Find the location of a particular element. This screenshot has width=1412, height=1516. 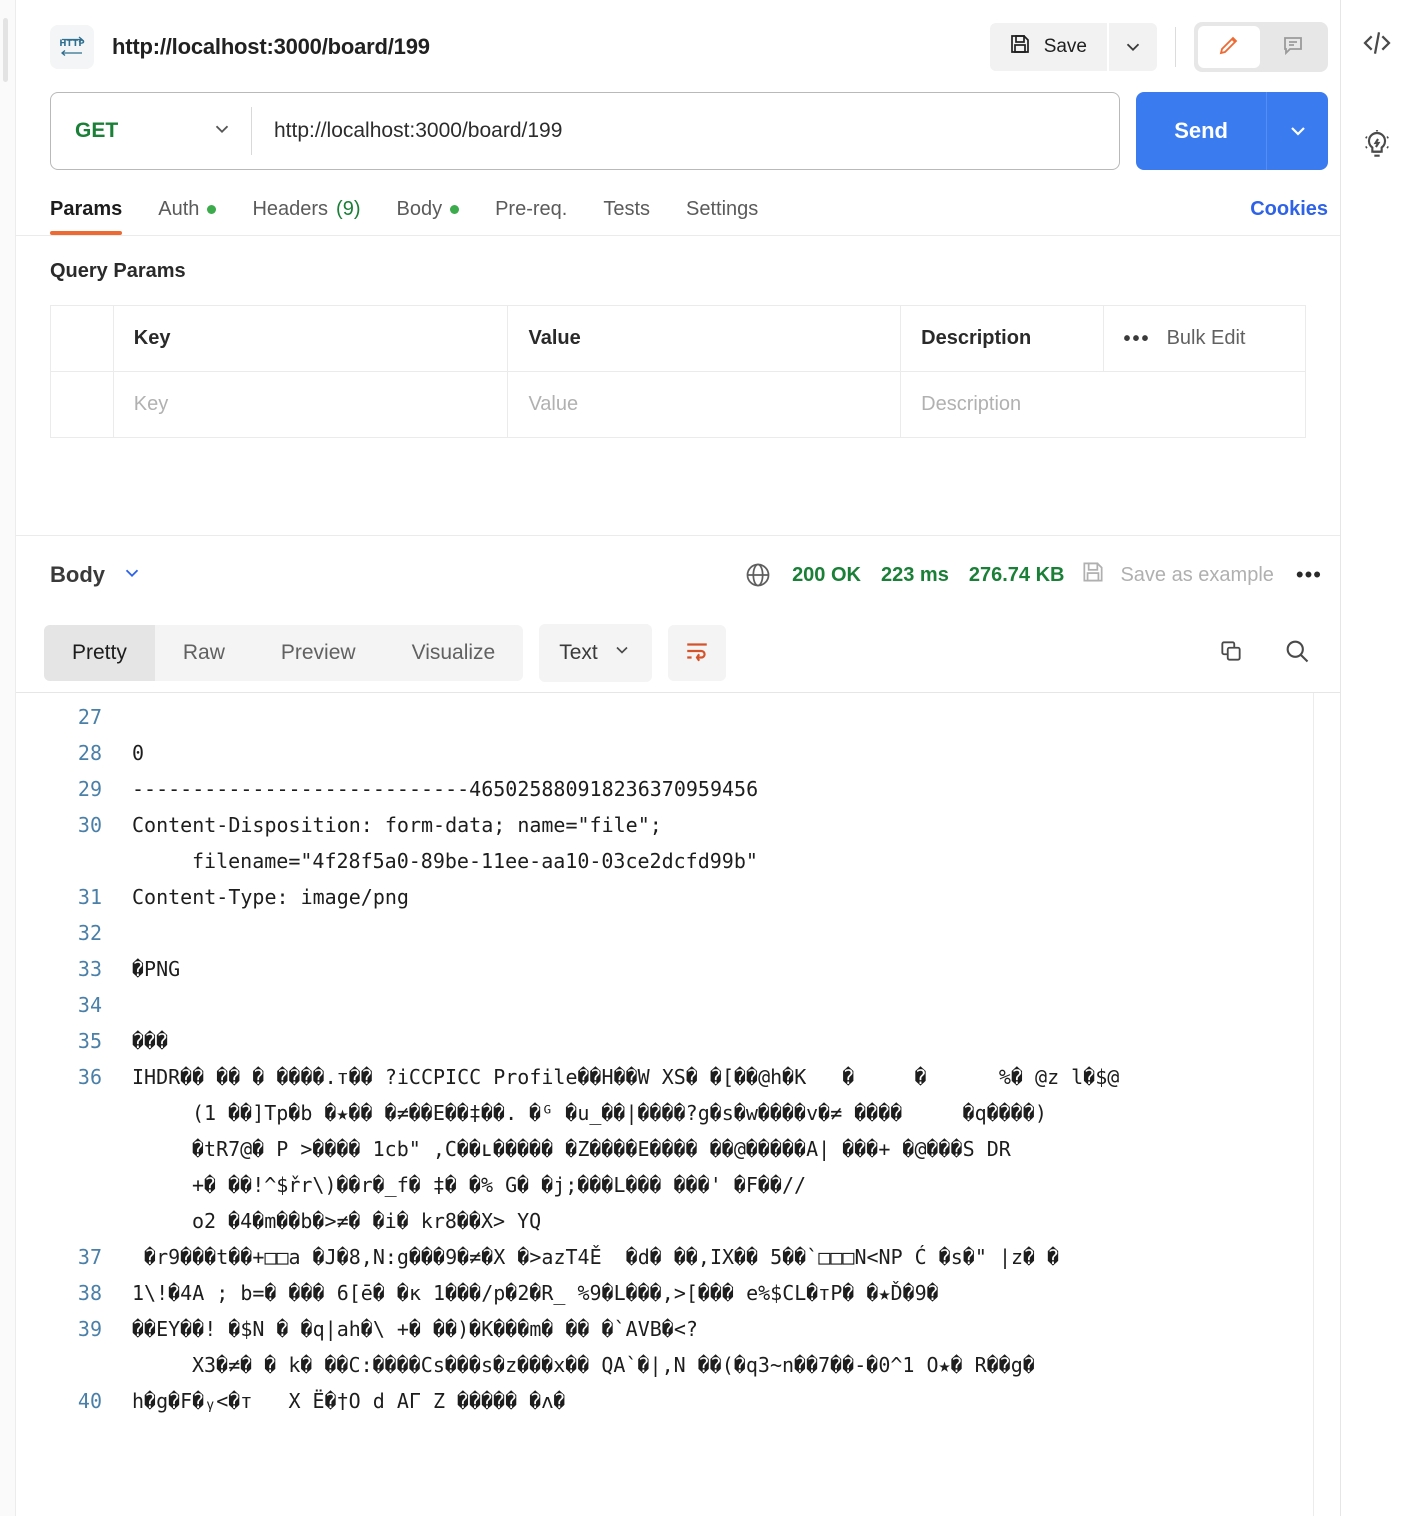

code-line-number: 37 is located at coordinates (89, 1257).